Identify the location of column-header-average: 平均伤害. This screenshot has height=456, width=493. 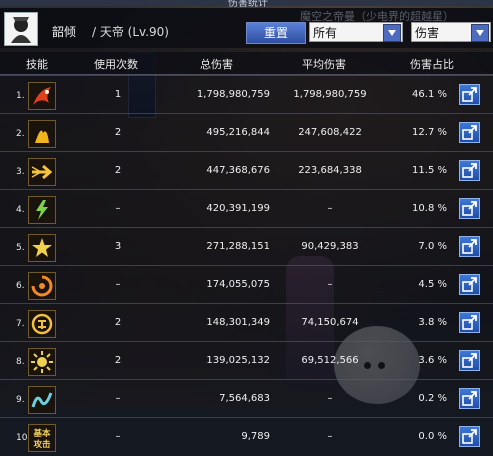
(324, 64).